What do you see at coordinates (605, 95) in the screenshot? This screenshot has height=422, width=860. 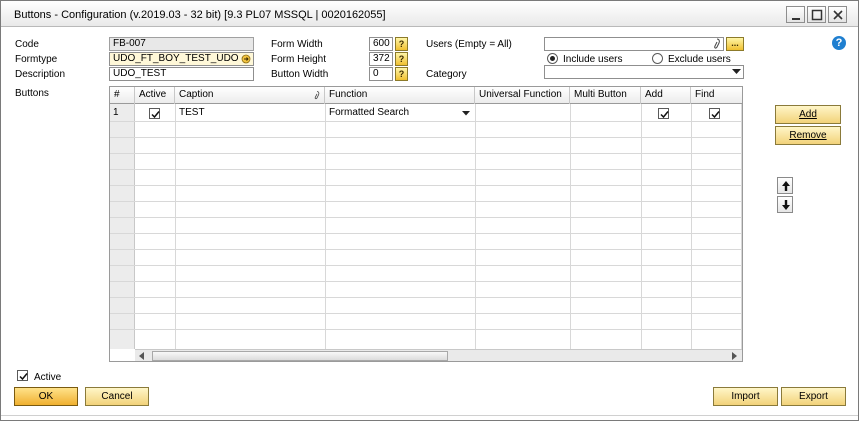 I see `column-header-multi-button: Multi Button` at bounding box center [605, 95].